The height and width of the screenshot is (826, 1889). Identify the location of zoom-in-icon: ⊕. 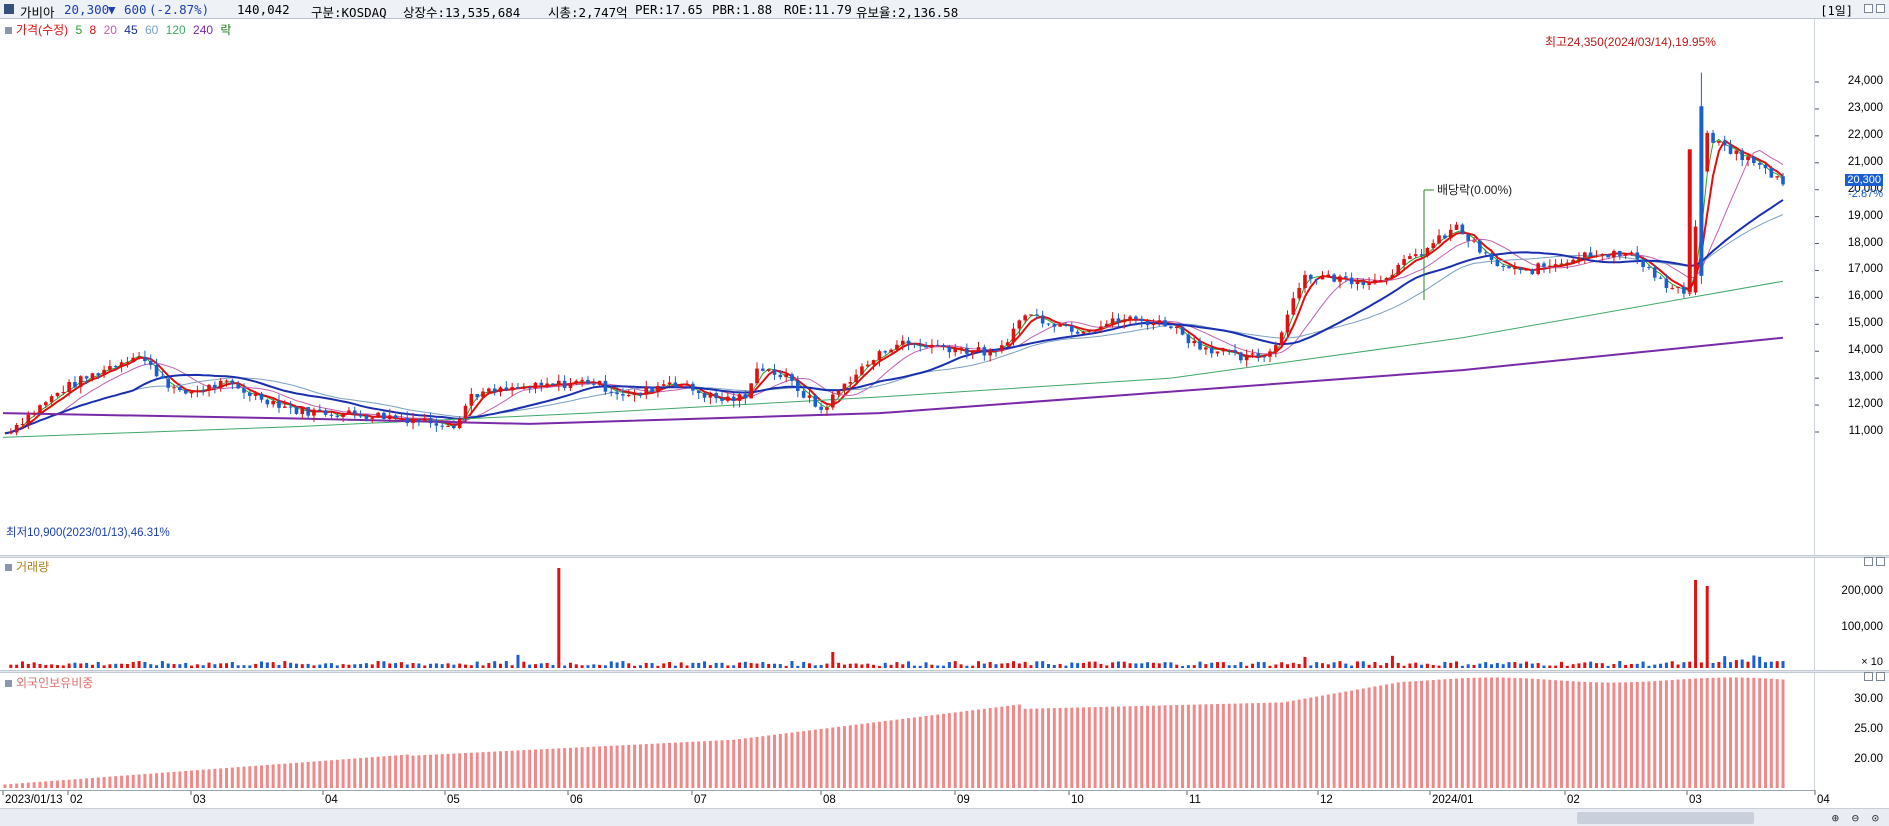
(1835, 818).